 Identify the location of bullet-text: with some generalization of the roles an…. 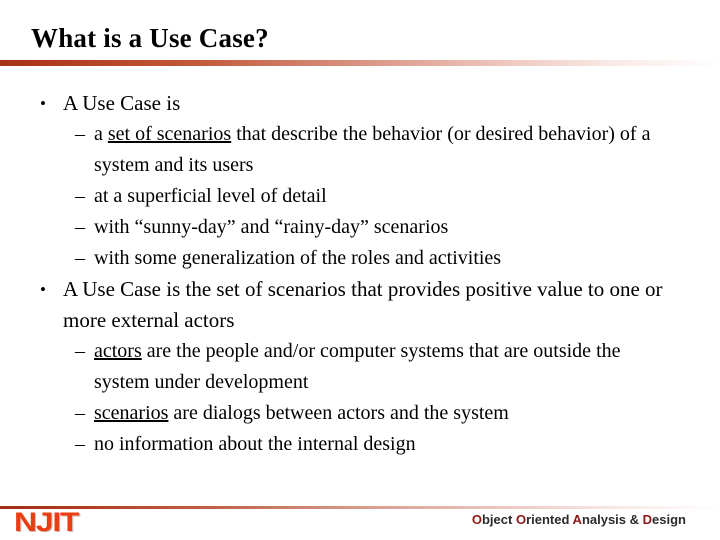
(298, 258).